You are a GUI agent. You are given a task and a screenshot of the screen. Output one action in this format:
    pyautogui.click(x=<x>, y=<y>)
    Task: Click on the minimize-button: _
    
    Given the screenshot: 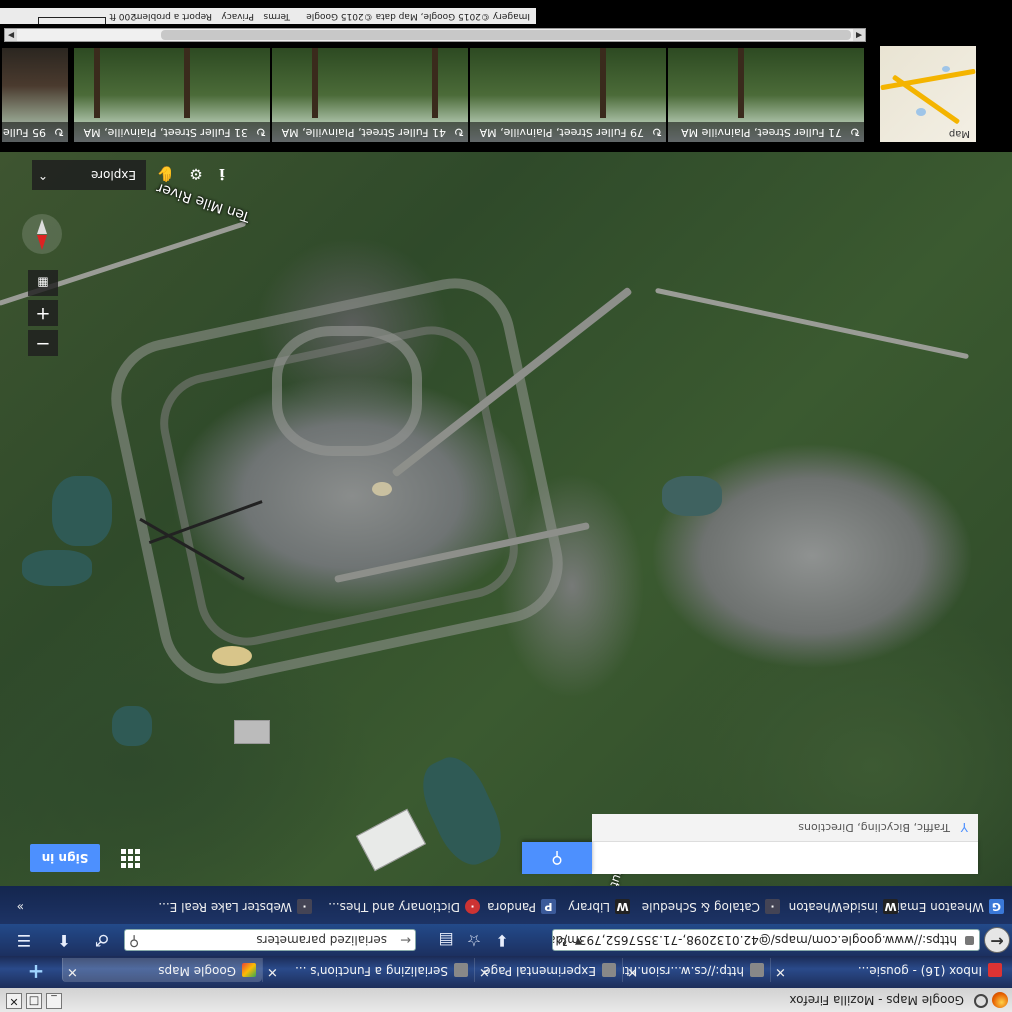 What is the action you would take?
    pyautogui.click(x=54, y=1001)
    